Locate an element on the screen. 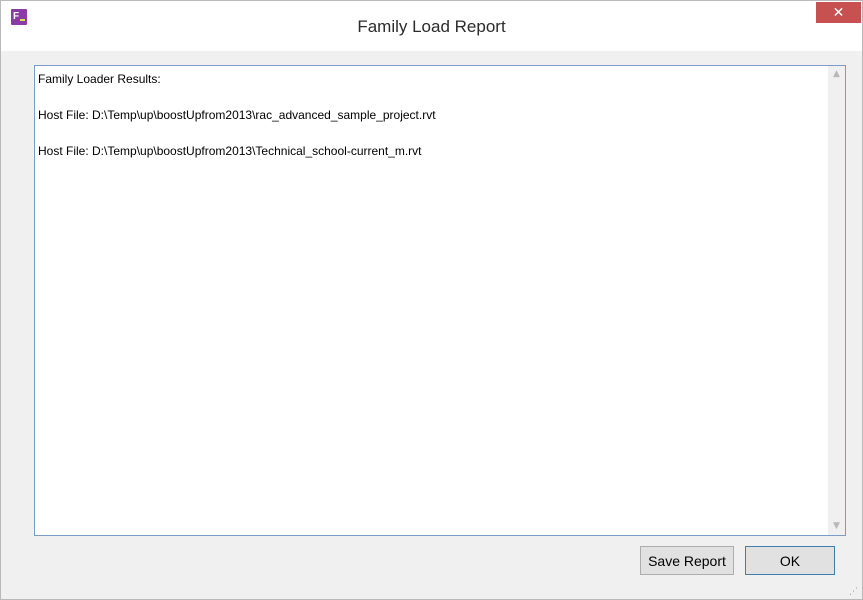  scroll-down-icon: ▼ is located at coordinates (836, 526).